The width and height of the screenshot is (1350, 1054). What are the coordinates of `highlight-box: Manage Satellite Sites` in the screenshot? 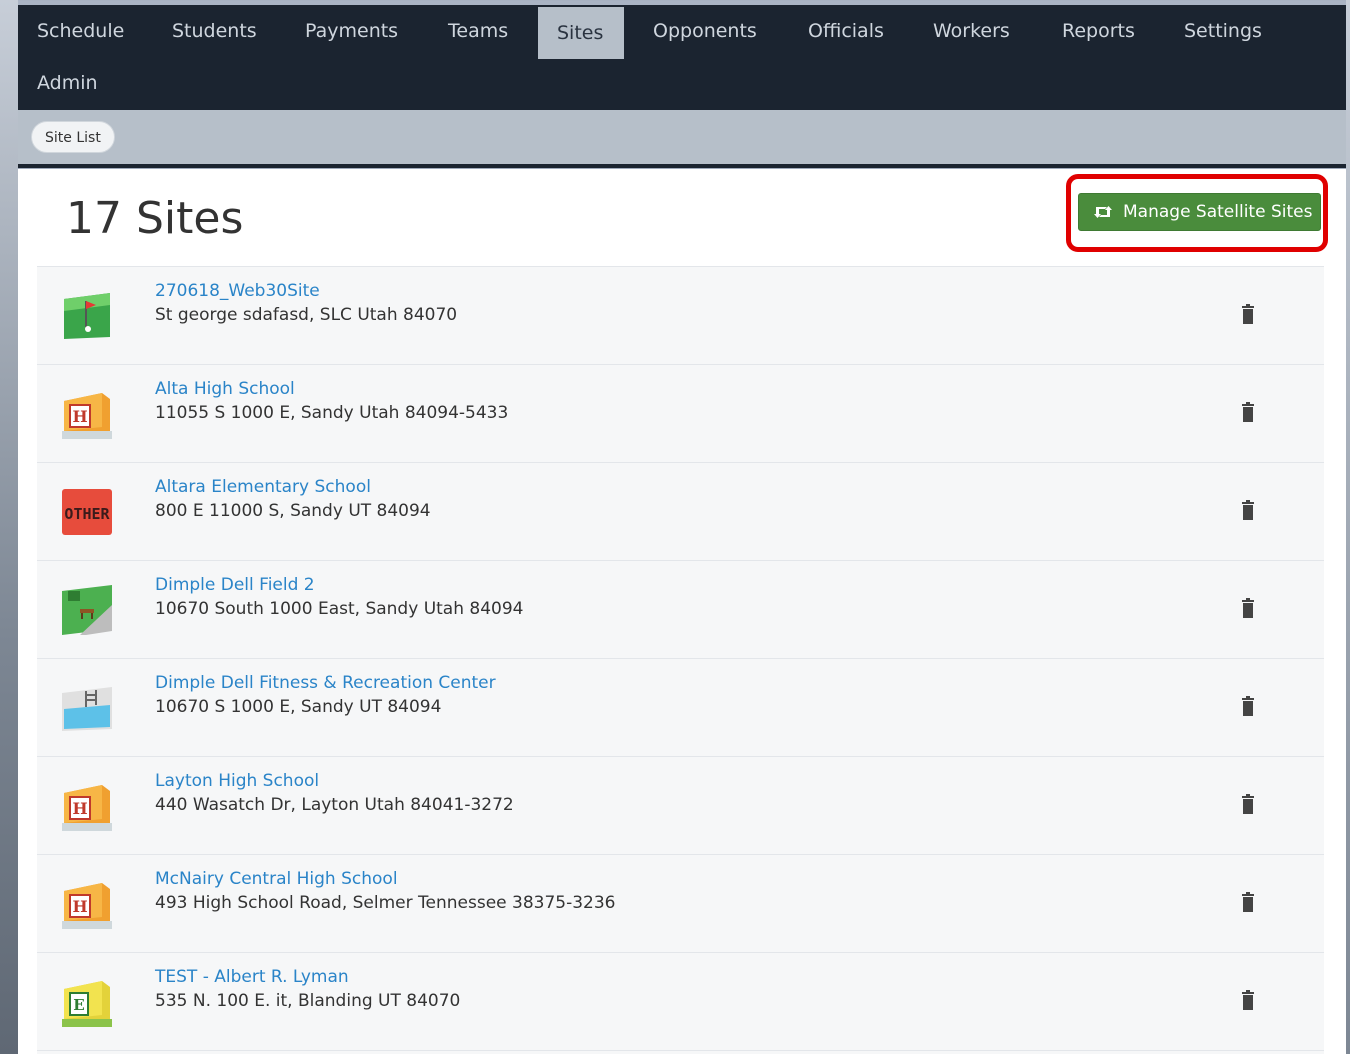 It's located at (1197, 213).